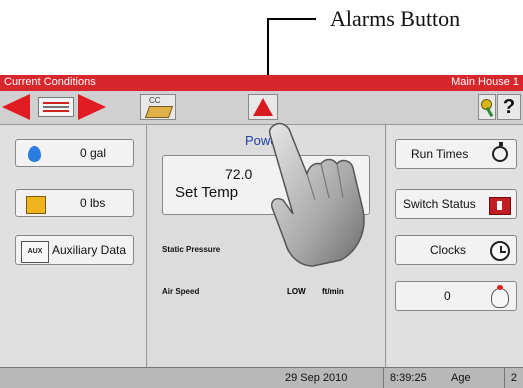 The image size is (523, 388). Describe the element at coordinates (447, 296) in the screenshot. I see `bird-count-value: 0` at that location.